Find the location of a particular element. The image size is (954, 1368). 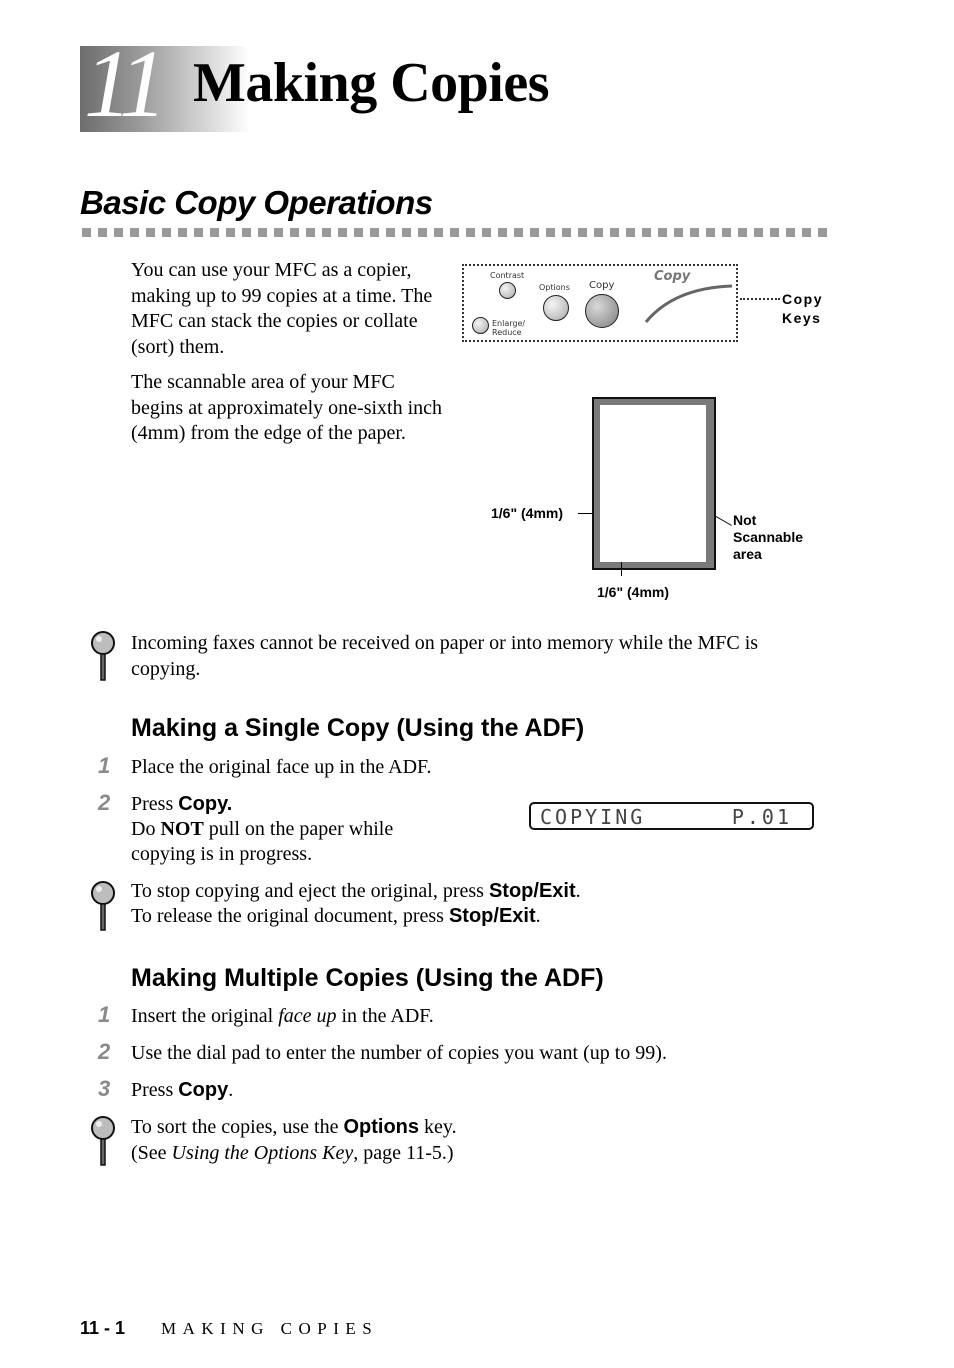

chapter-title: Making Copies is located at coordinates (371, 83).